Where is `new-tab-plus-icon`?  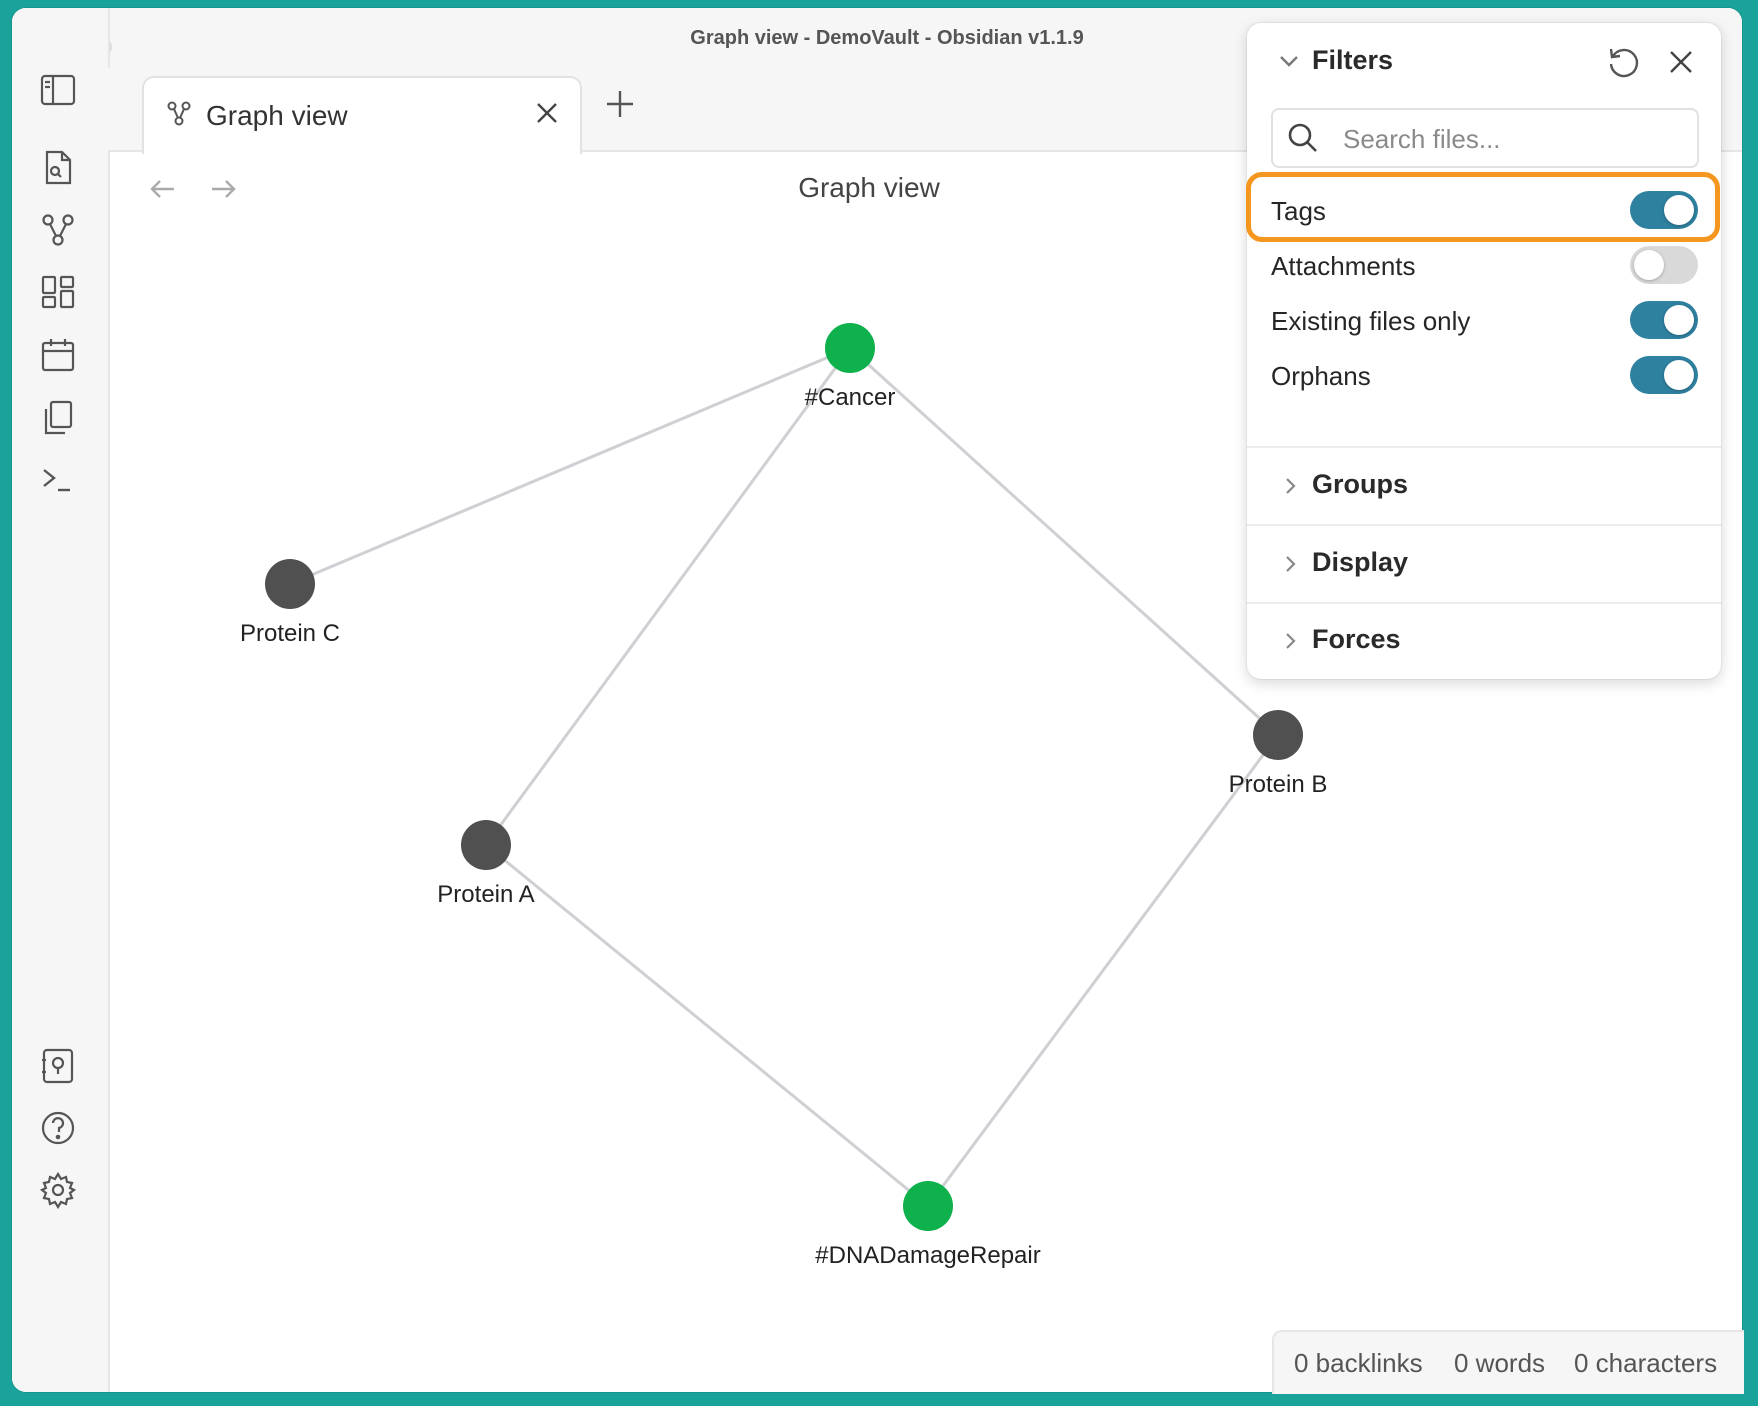
new-tab-plus-icon is located at coordinates (620, 104).